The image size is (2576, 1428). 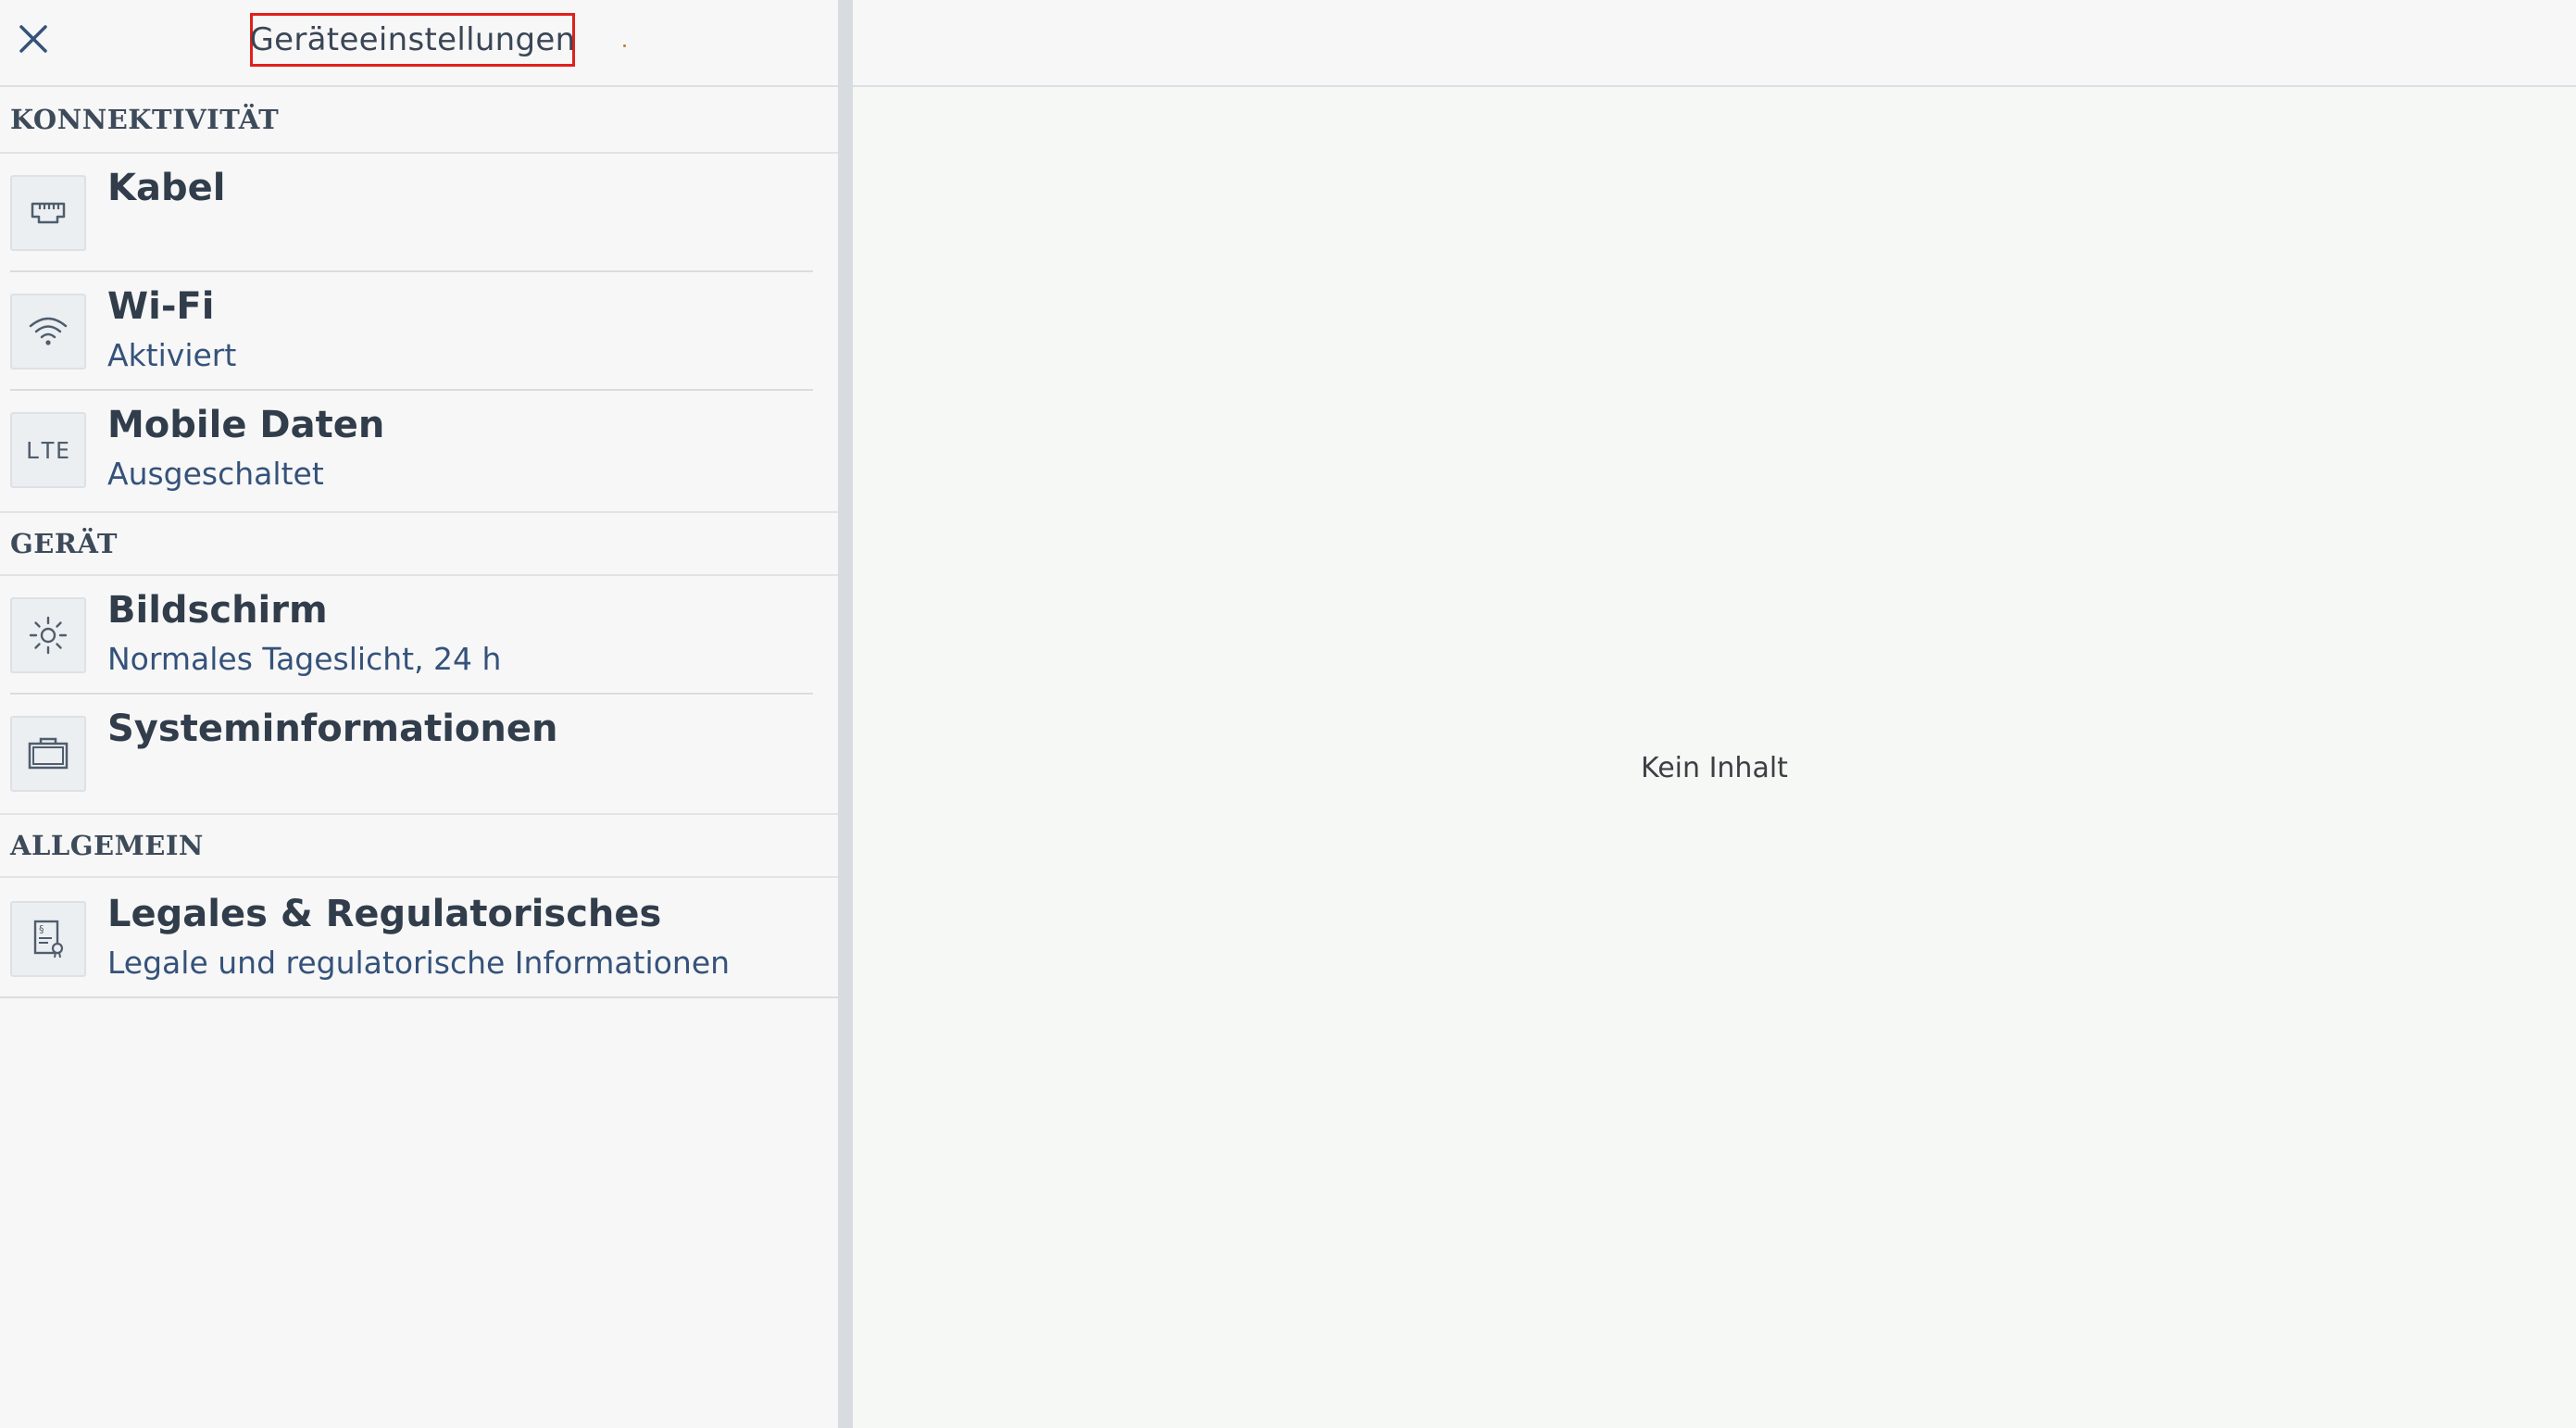 What do you see at coordinates (304, 659) in the screenshot?
I see `settings-item-subtitle: Normales Tageslicht, 24 h` at bounding box center [304, 659].